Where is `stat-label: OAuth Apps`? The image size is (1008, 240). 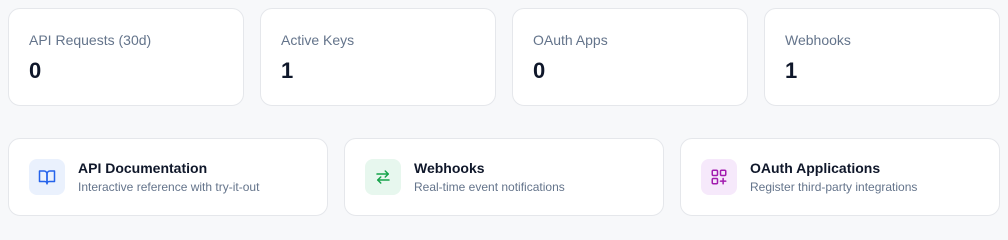 stat-label: OAuth Apps is located at coordinates (570, 40).